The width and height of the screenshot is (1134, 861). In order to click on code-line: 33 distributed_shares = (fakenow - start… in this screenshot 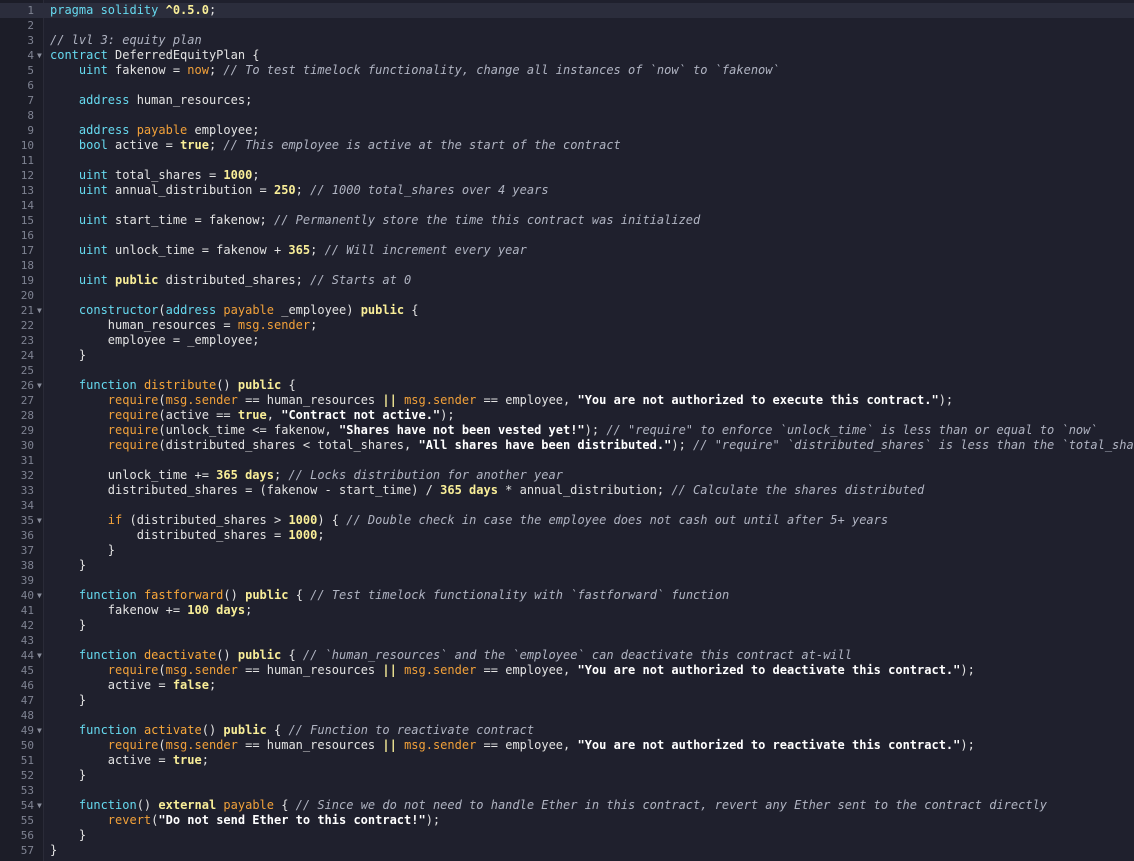, I will do `click(567, 490)`.